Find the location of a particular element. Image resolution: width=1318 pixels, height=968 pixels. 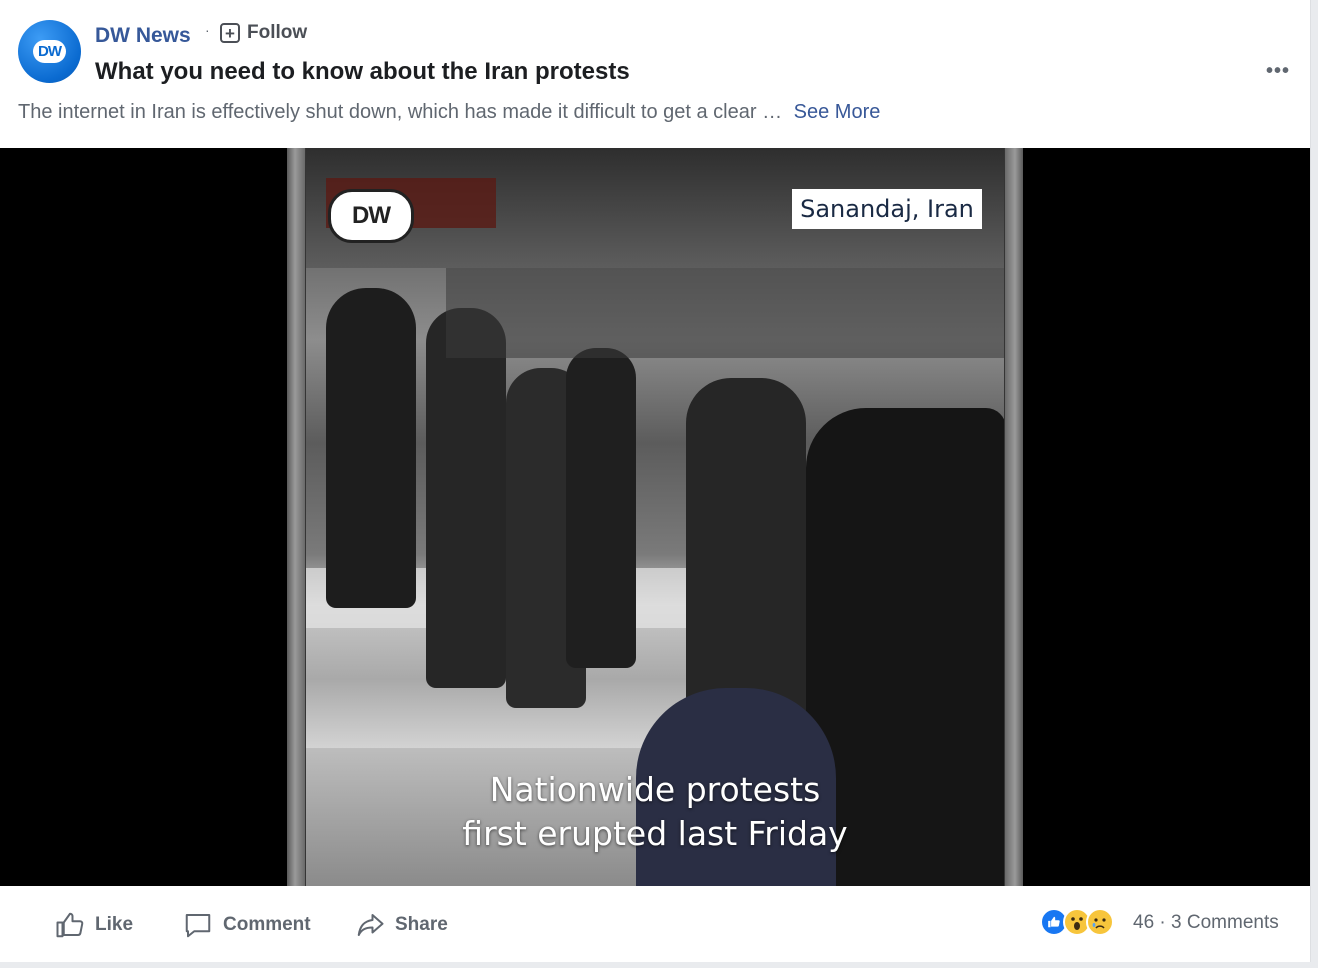

share-button: Share is located at coordinates (401, 925).